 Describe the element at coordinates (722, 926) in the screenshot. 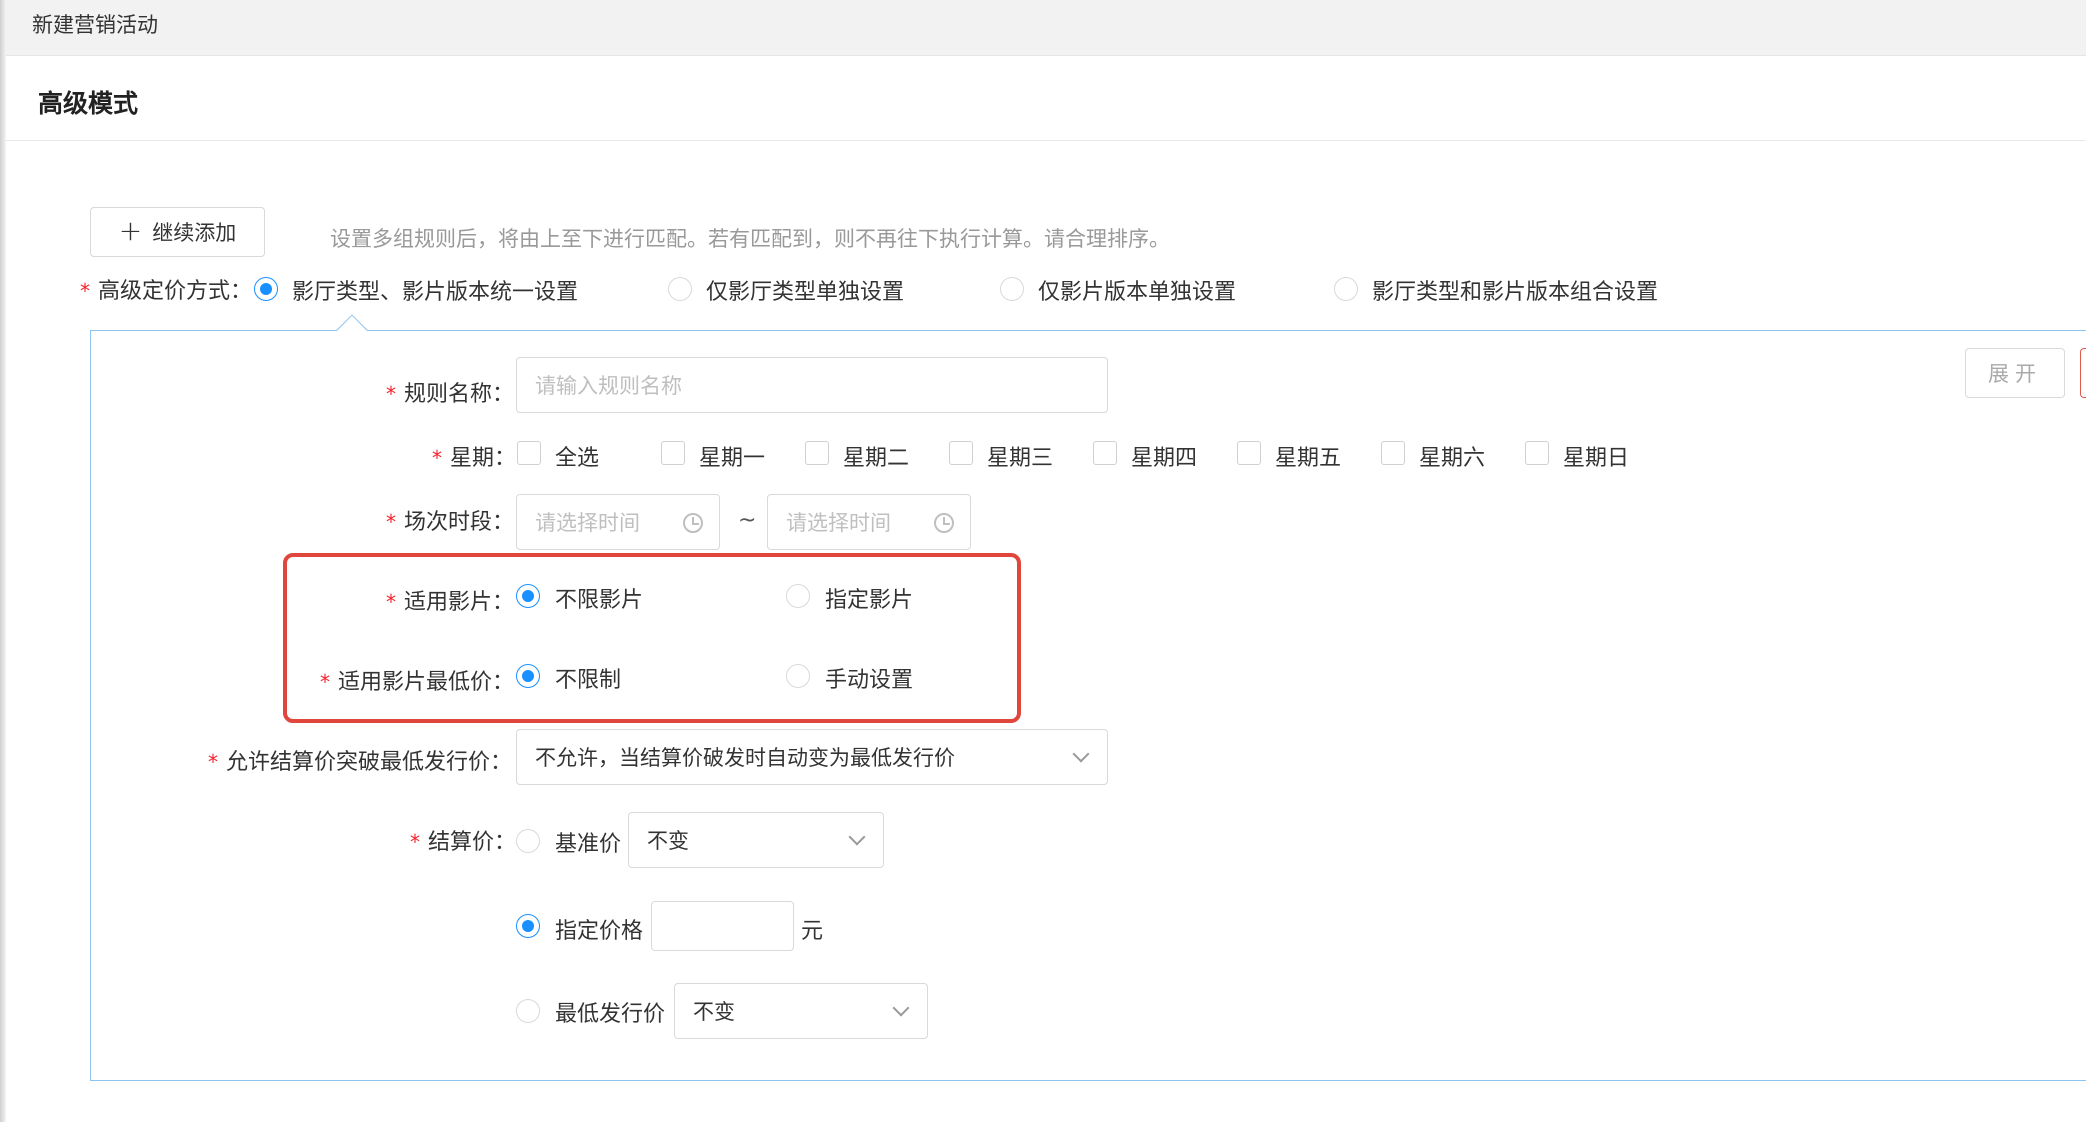

I see `settle-fixed-price-input` at that location.